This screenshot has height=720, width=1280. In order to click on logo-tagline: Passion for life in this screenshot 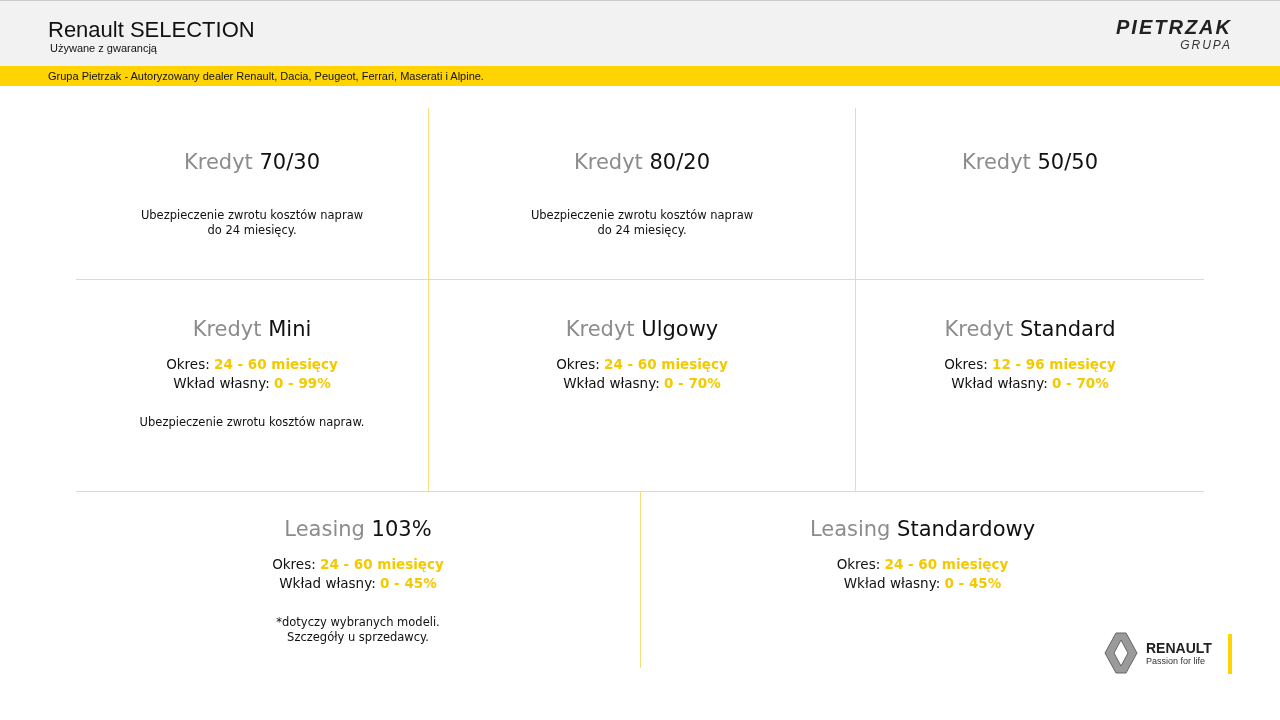, I will do `click(1176, 661)`.